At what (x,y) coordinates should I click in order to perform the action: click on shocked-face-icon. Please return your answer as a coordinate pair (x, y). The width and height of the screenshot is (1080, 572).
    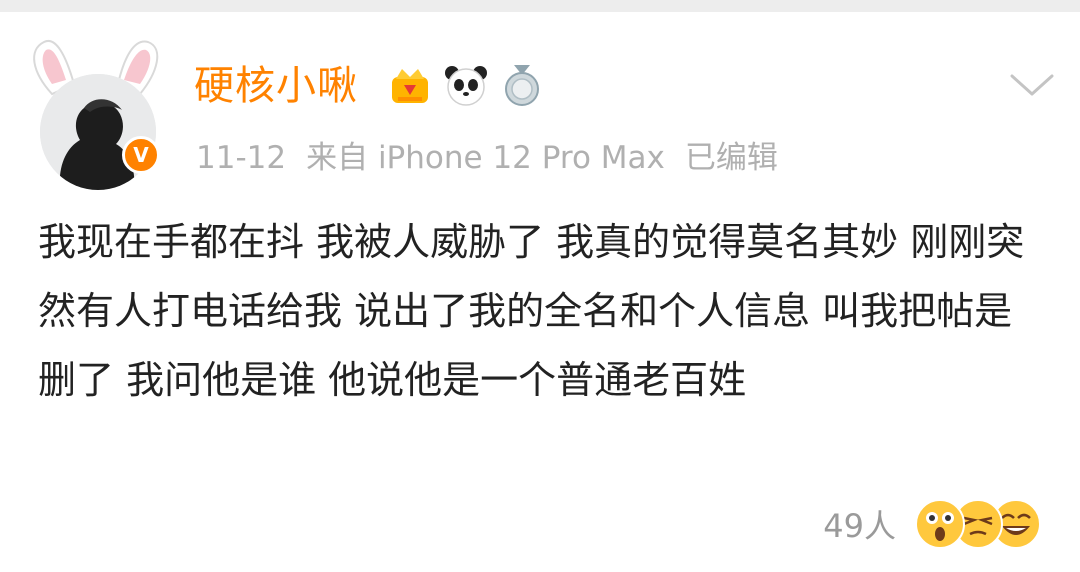
    Looking at the image, I should click on (940, 524).